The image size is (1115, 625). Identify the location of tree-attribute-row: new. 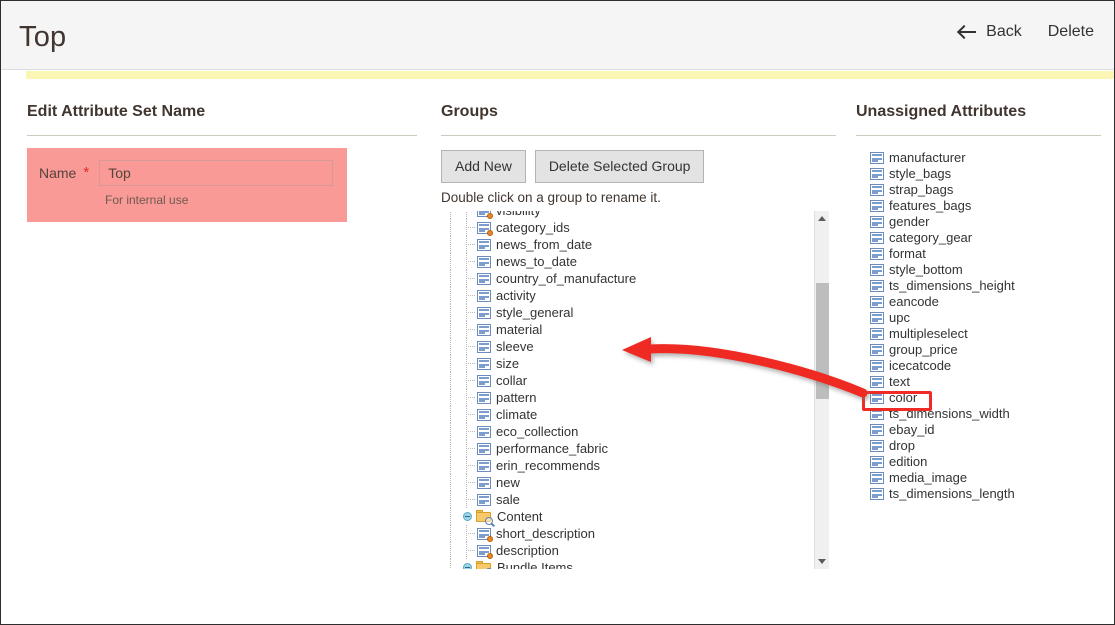
(626, 482).